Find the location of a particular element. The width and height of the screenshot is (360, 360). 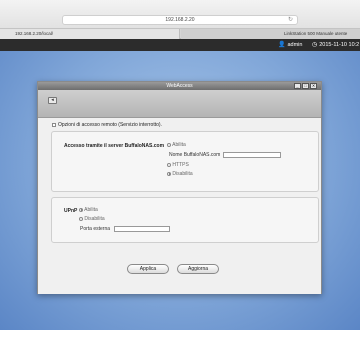

buffalonas-enable-label: Abilita is located at coordinates (179, 145).